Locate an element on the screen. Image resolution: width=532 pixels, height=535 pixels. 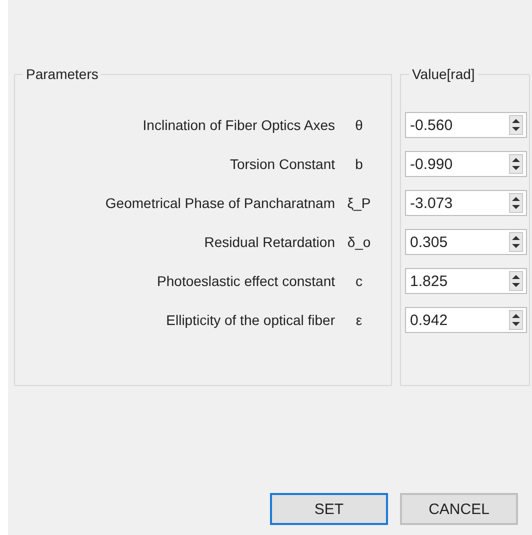
parameter-label: Photoeslastic effect constant is located at coordinates (245, 281).